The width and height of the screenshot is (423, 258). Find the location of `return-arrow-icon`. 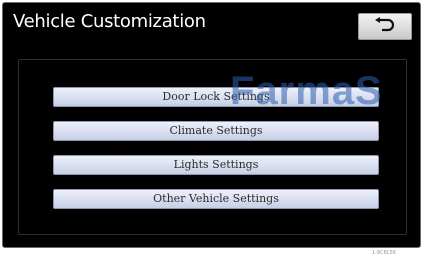

return-arrow-icon is located at coordinates (385, 26).